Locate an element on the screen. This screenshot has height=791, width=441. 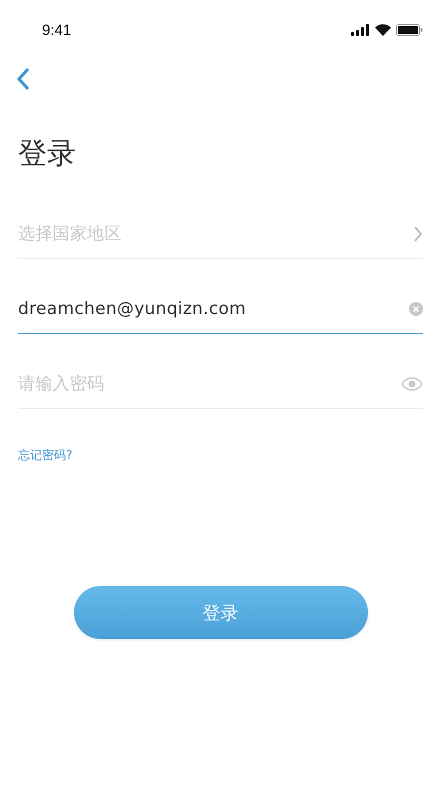
signal-icon is located at coordinates (360, 30).